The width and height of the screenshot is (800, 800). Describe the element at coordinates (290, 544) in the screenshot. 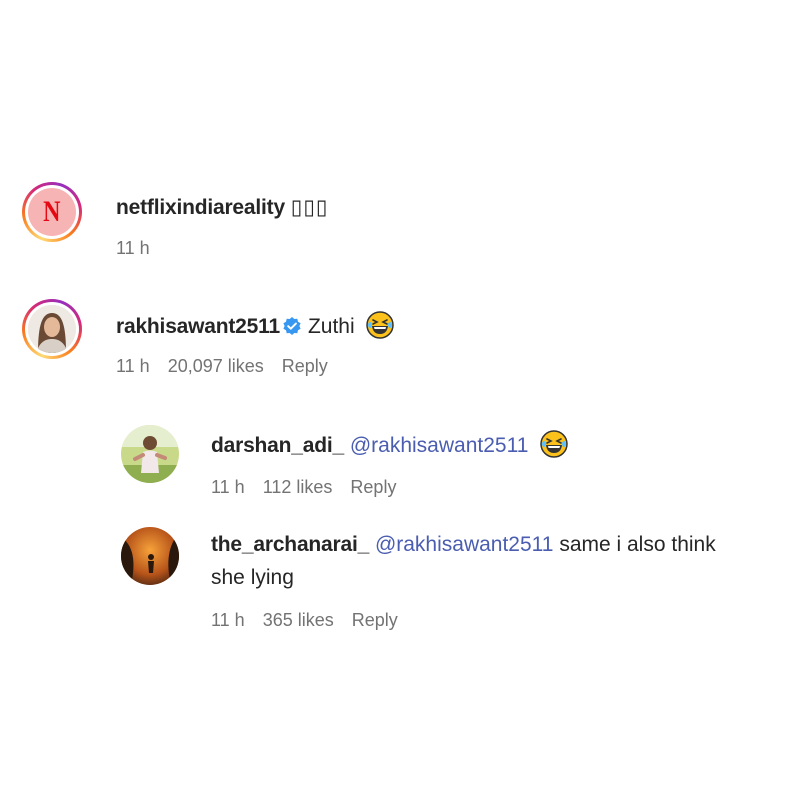

I see `username: the_archanarai_` at that location.